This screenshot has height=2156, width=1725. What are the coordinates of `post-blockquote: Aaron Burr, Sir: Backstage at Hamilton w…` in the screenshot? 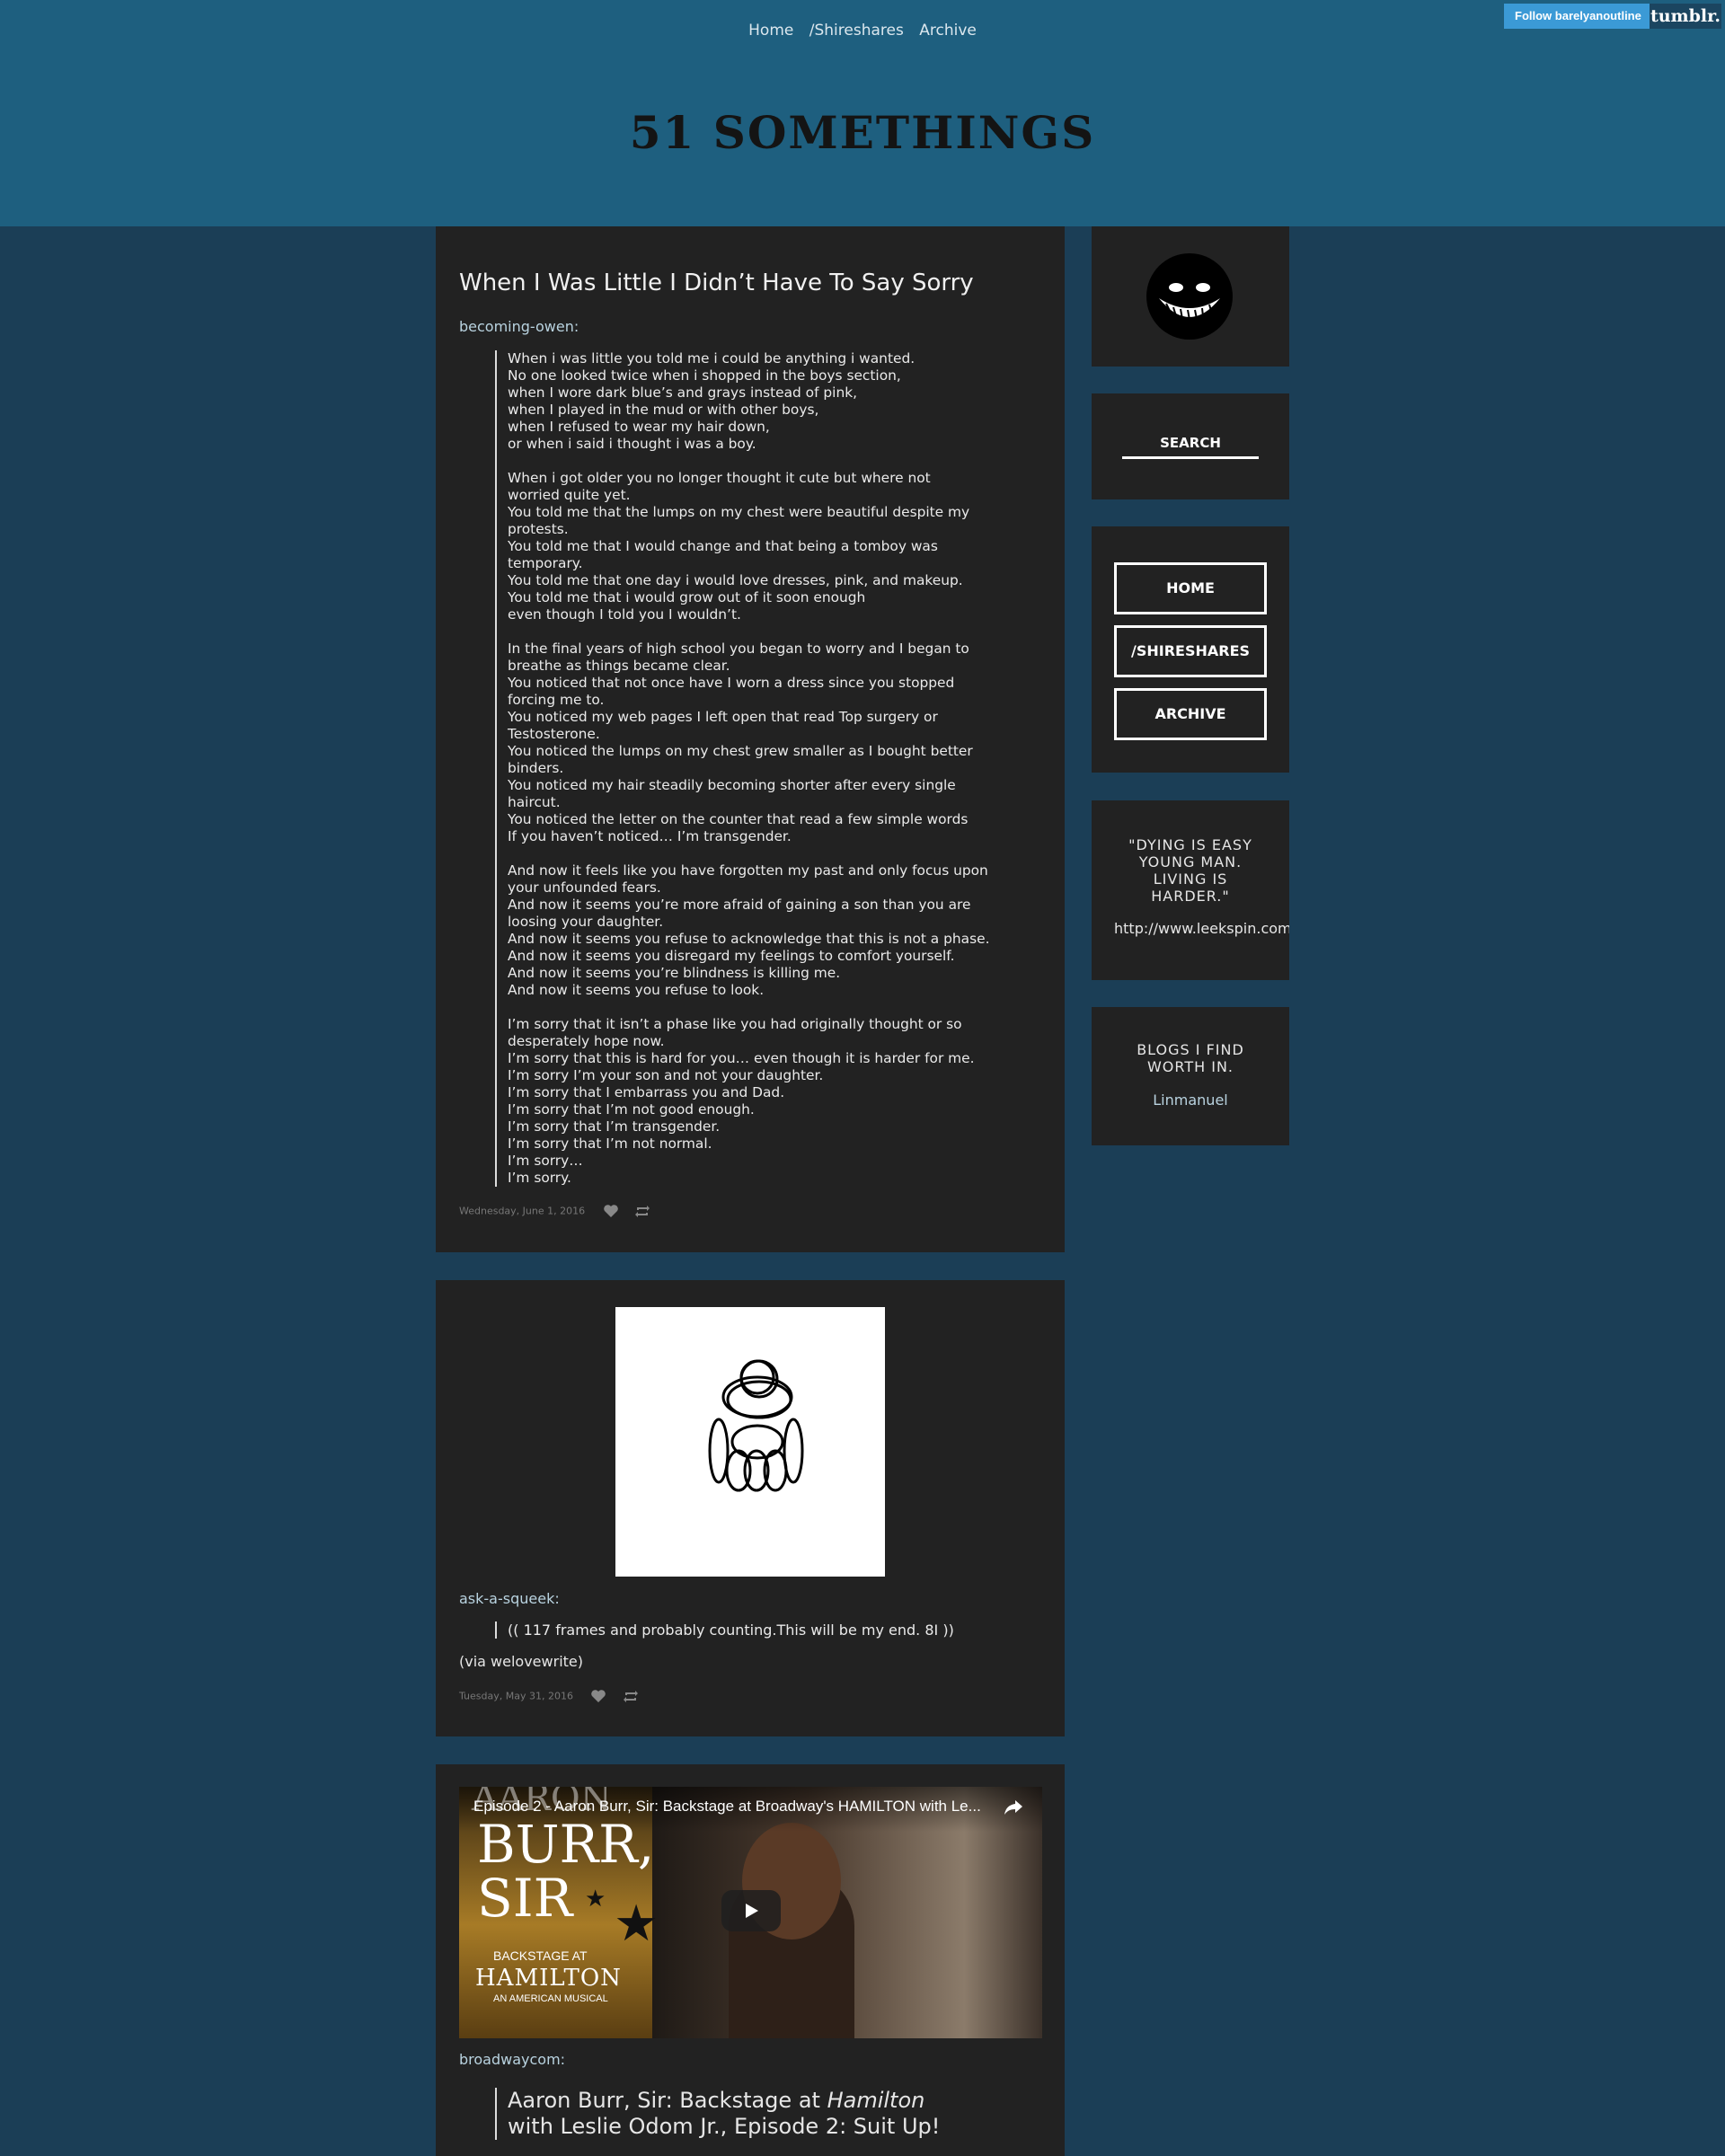 It's located at (753, 2114).